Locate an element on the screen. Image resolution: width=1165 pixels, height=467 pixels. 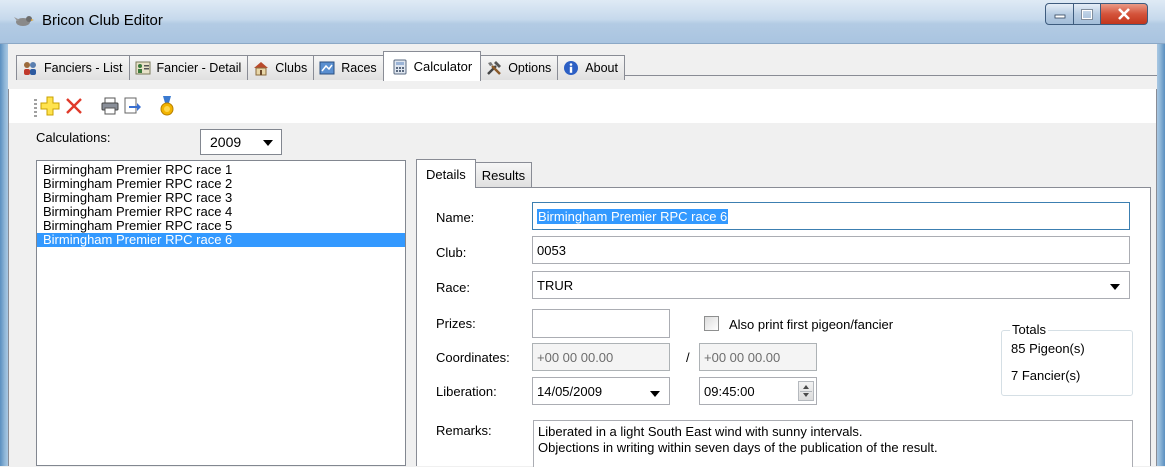
tab-label: Fanciers - List is located at coordinates (83, 68).